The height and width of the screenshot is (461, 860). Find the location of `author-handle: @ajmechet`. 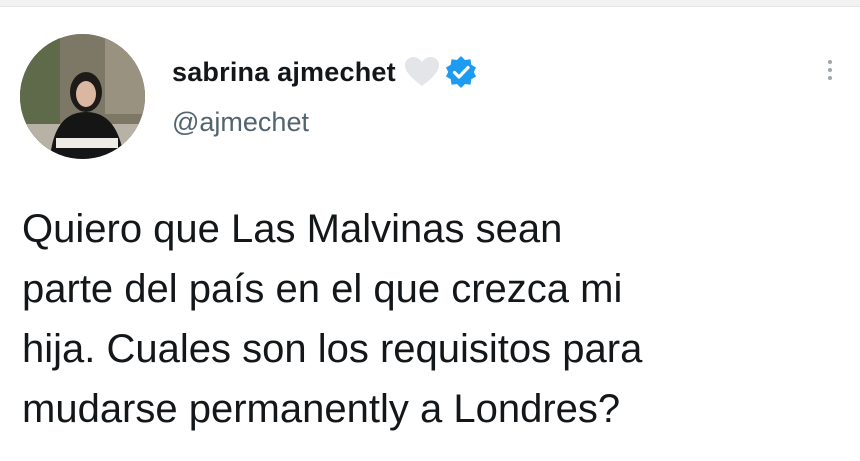

author-handle: @ajmechet is located at coordinates (240, 122).